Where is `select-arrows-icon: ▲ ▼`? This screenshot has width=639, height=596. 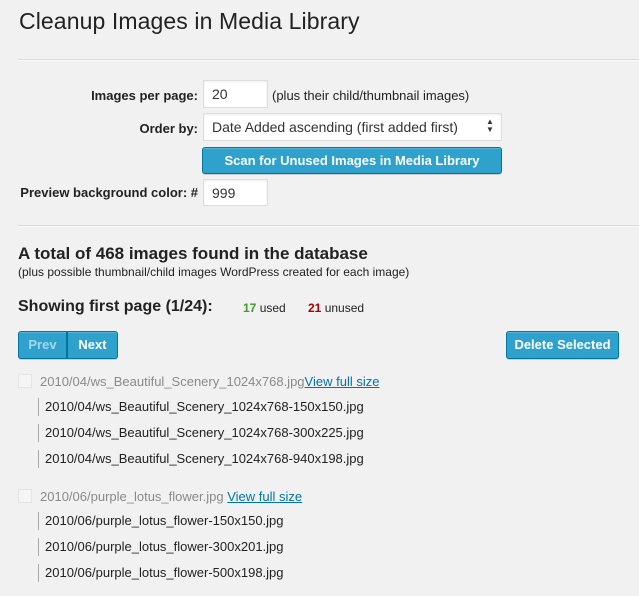
select-arrows-icon: ▲ ▼ is located at coordinates (490, 125).